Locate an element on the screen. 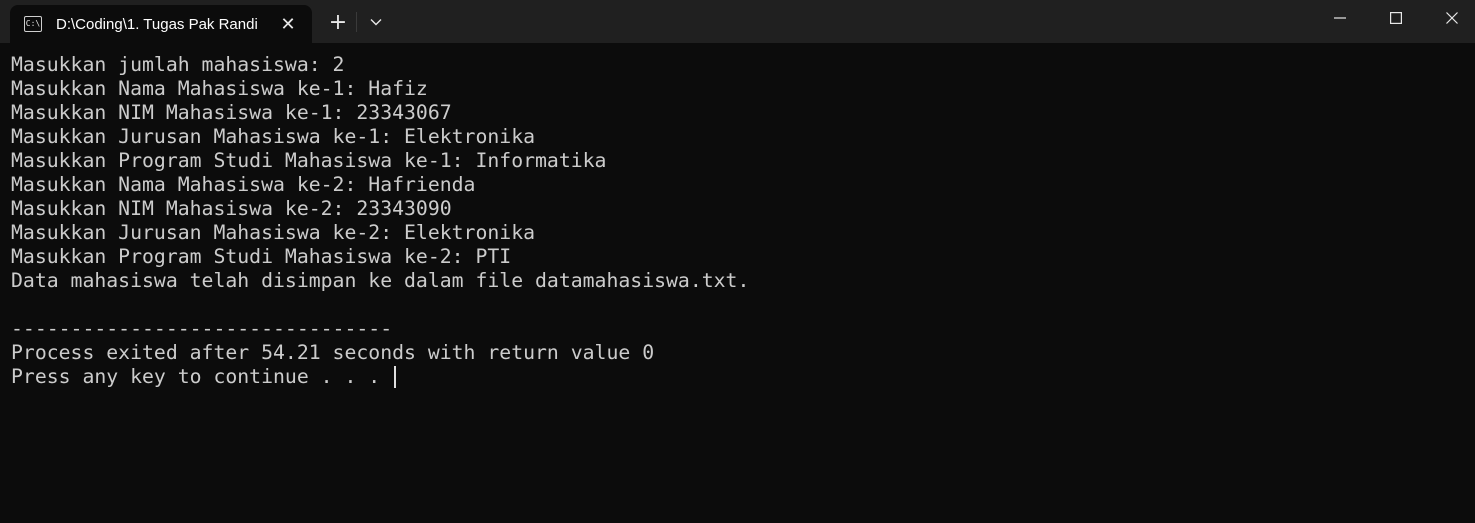 Image resolution: width=1475 pixels, height=523 pixels. terminal-tab: C:\ D:\Coding\1. Tugas Pak Randi ✕ is located at coordinates (161, 24).